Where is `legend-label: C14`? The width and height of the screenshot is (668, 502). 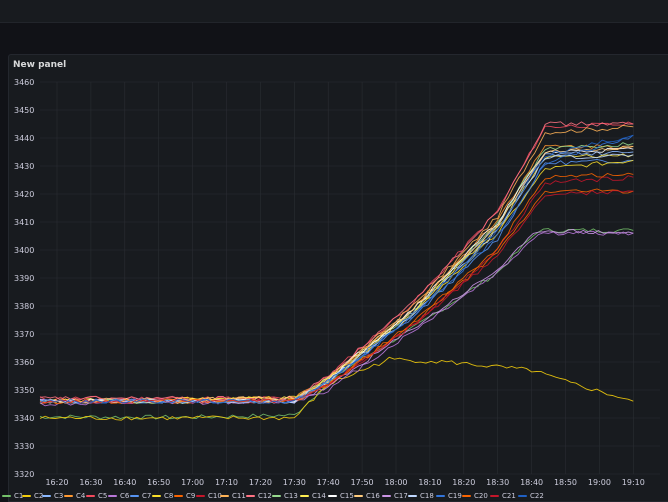
legend-label: C14 is located at coordinates (319, 495).